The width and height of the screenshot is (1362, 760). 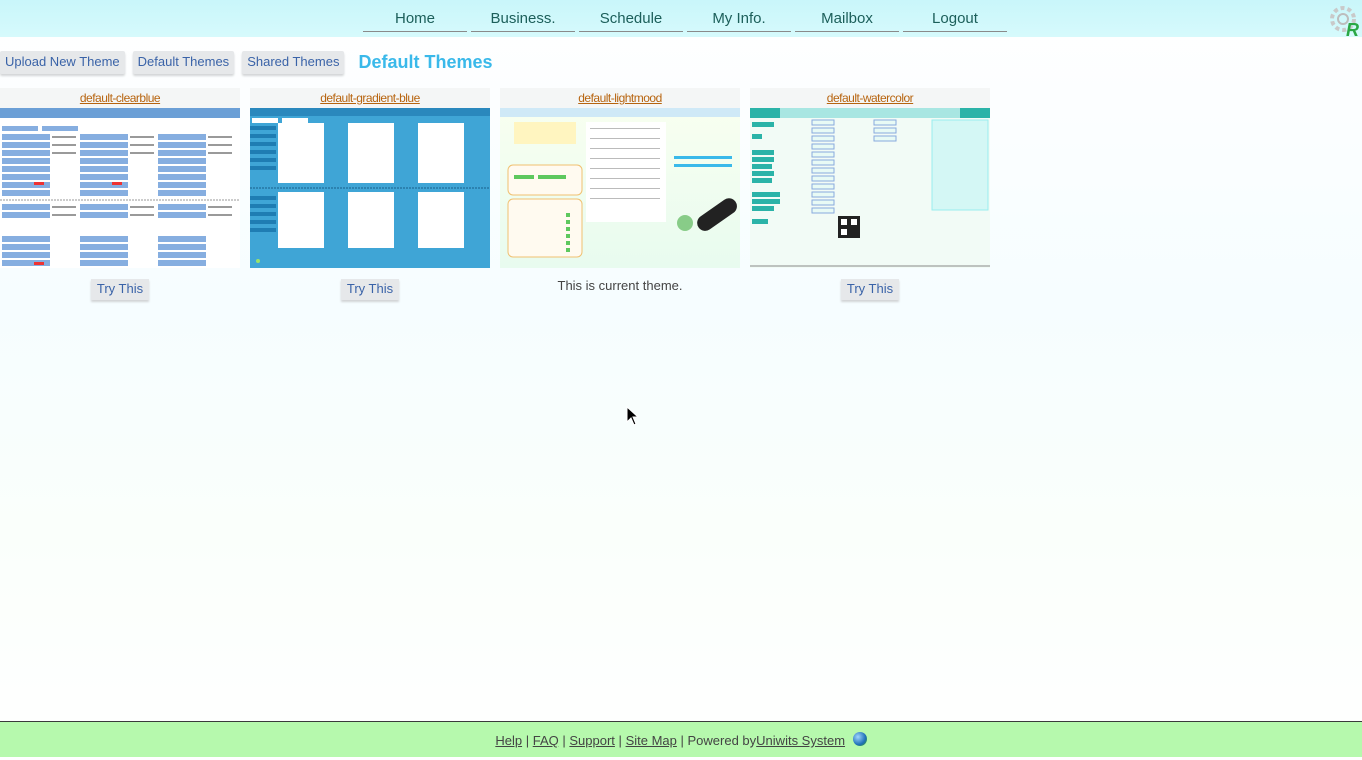 What do you see at coordinates (293, 62) in the screenshot?
I see `tab-shared-themes: Shared Themes` at bounding box center [293, 62].